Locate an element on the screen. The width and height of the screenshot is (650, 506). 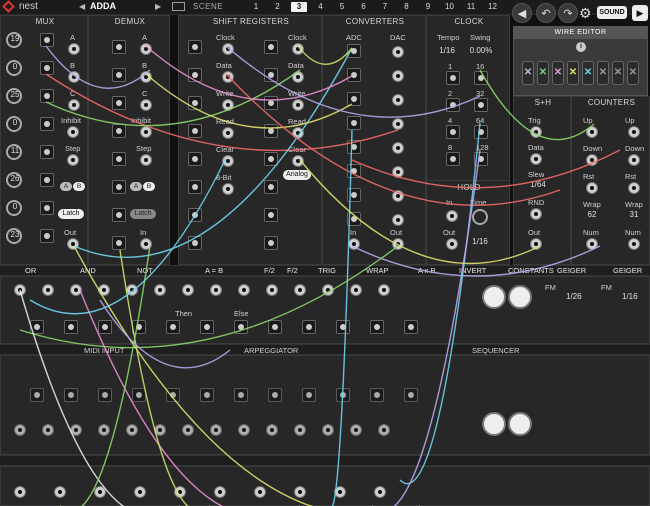
demux-step-jack is located at coordinates (146, 160).